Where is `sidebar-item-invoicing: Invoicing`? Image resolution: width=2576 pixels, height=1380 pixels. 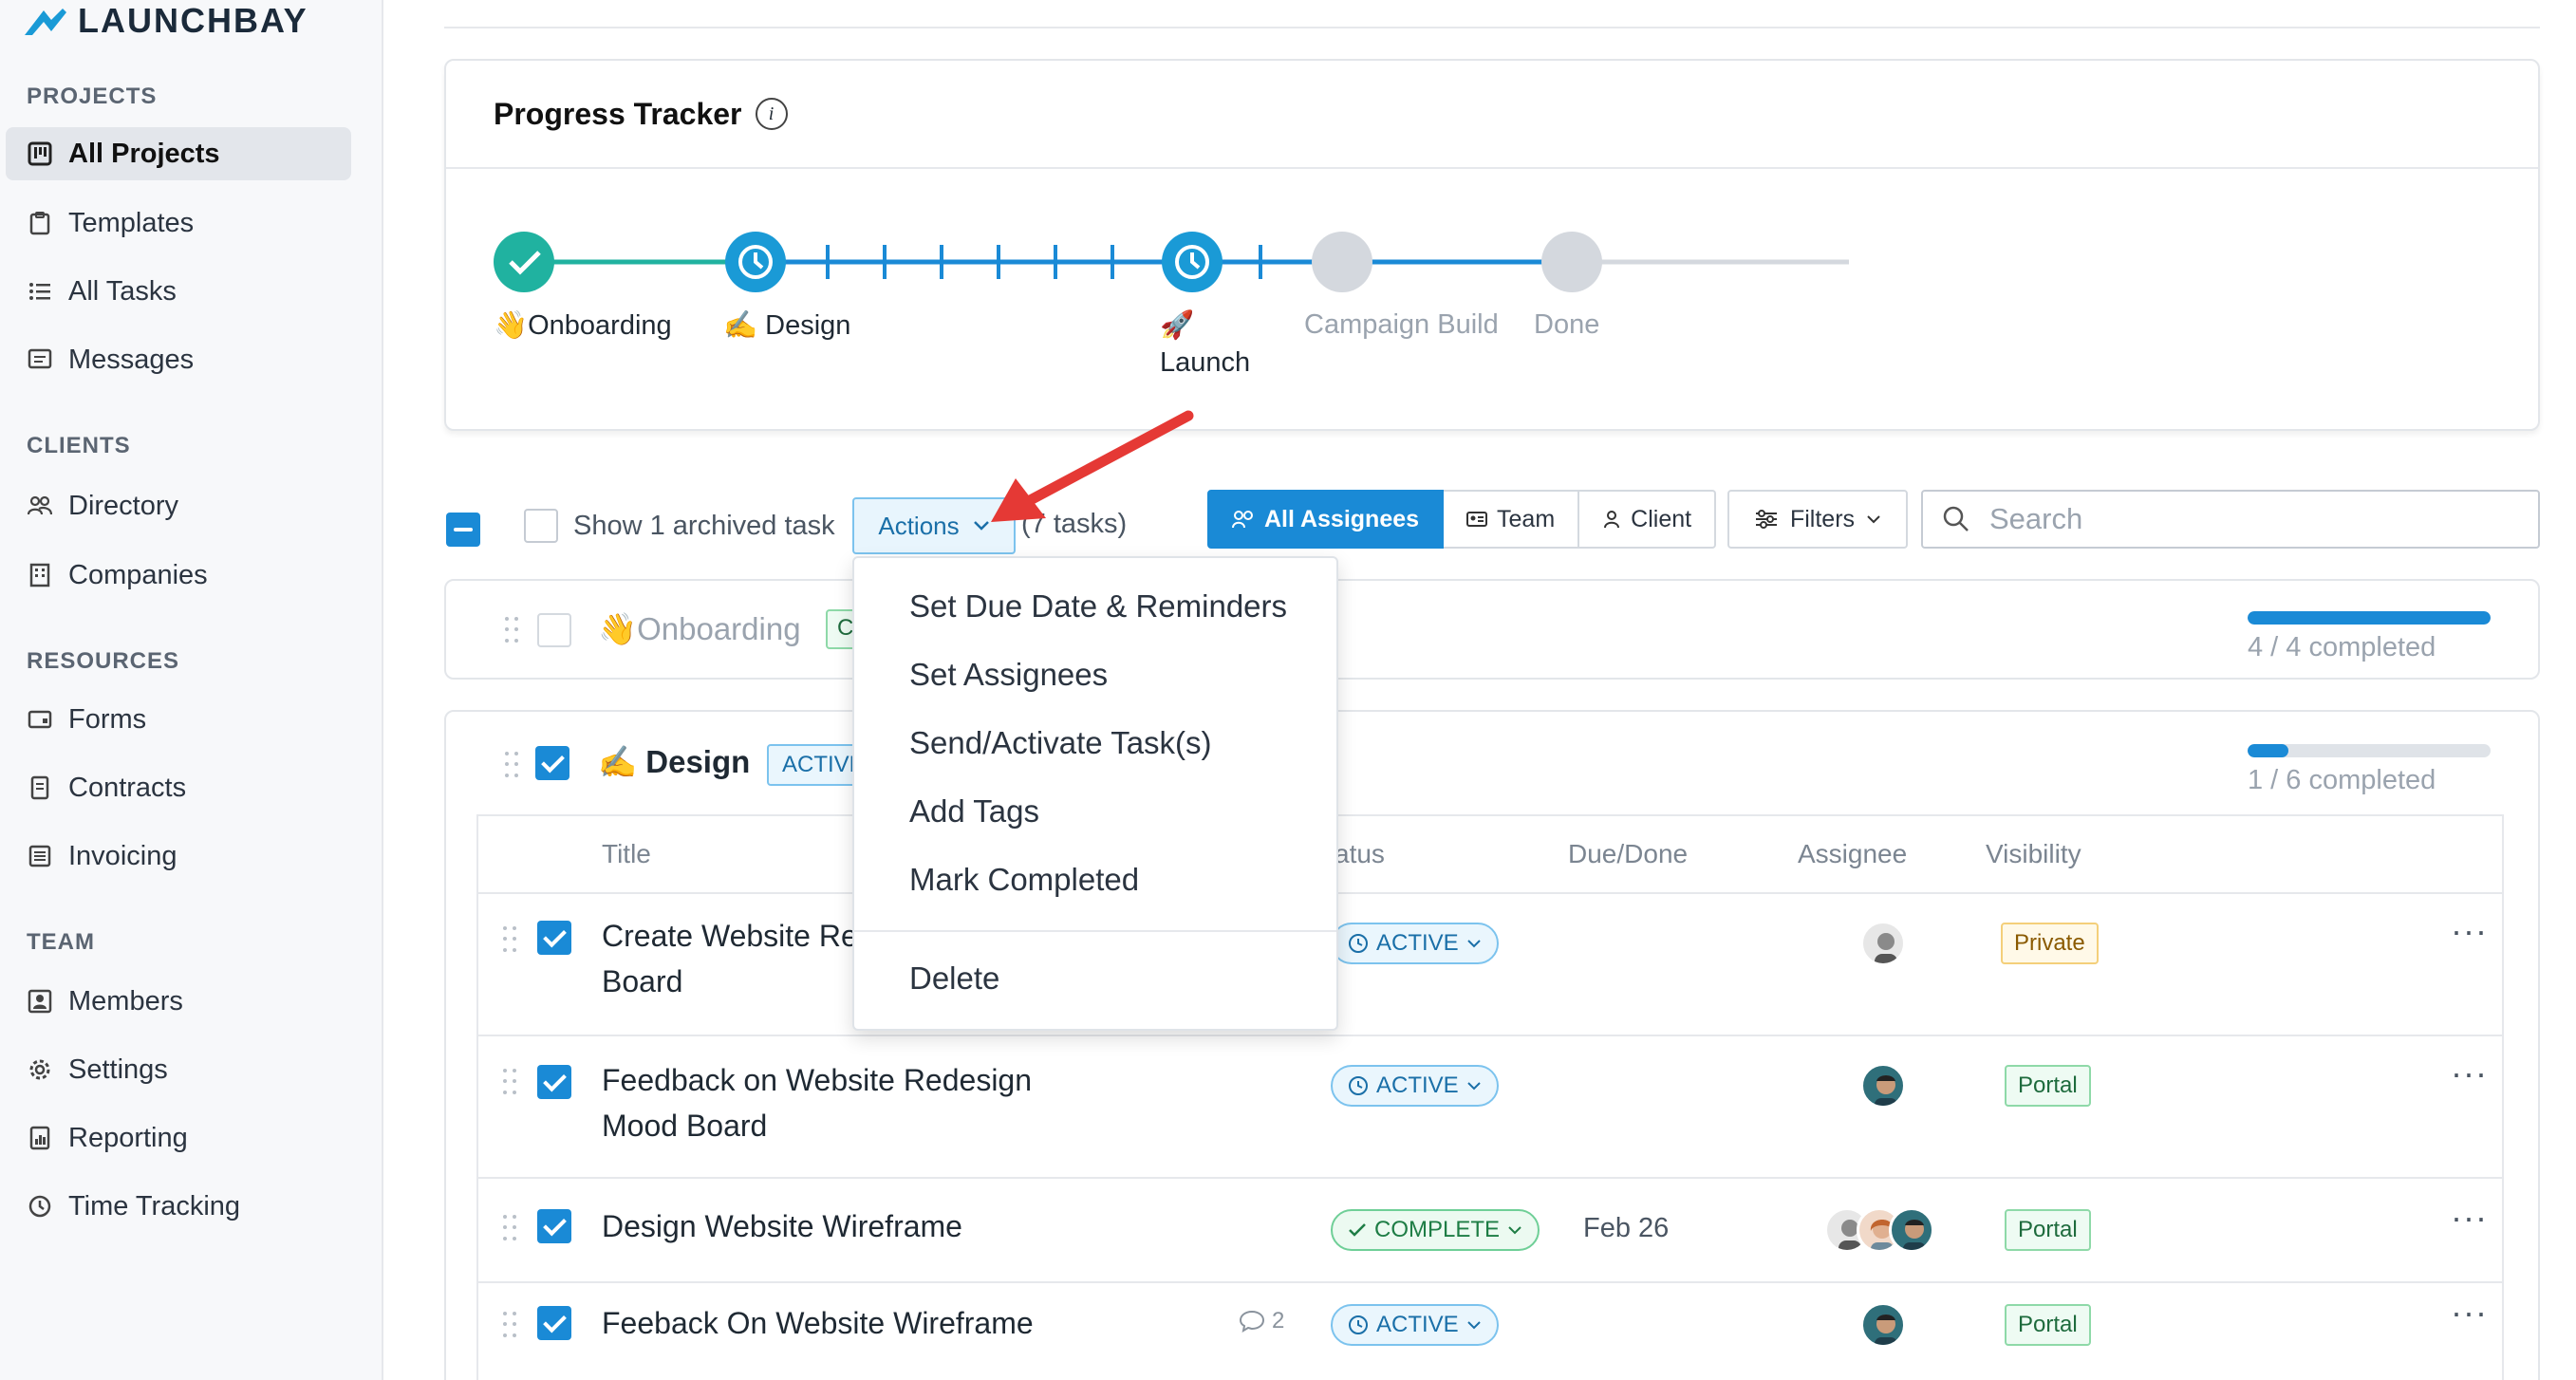 sidebar-item-invoicing: Invoicing is located at coordinates (178, 857).